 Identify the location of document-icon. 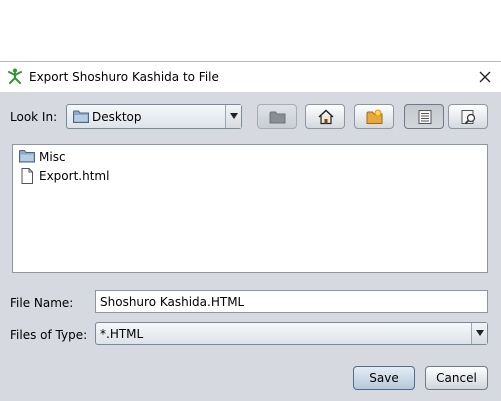
(27, 176).